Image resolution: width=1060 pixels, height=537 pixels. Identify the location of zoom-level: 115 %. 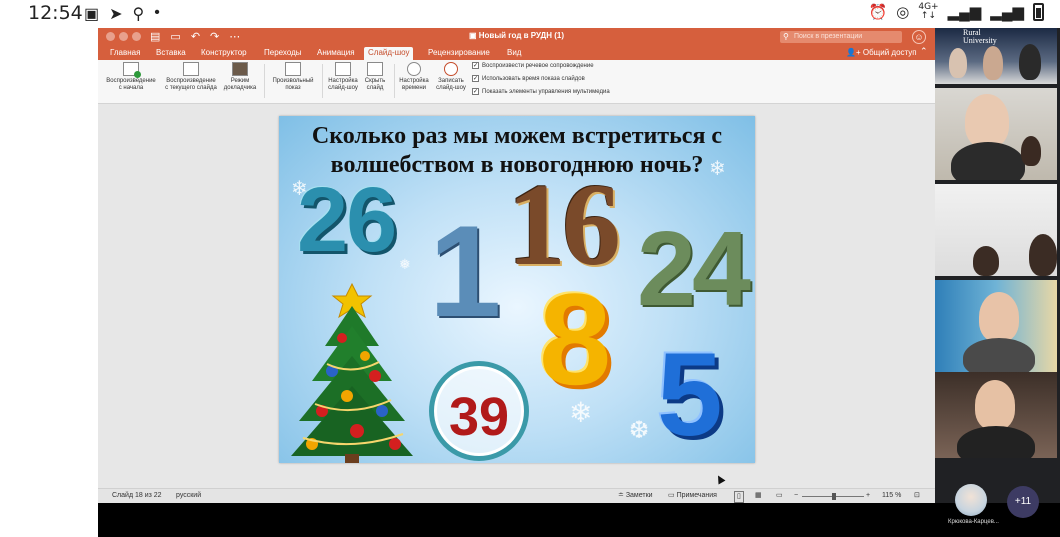
(891, 496).